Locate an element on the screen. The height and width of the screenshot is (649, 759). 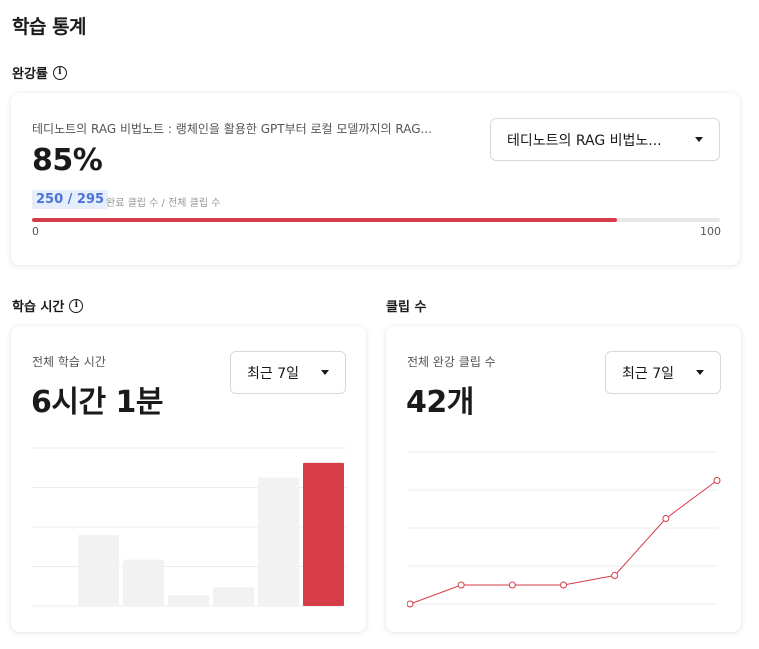
completion-label-text: 완강률 is located at coordinates (30, 74).